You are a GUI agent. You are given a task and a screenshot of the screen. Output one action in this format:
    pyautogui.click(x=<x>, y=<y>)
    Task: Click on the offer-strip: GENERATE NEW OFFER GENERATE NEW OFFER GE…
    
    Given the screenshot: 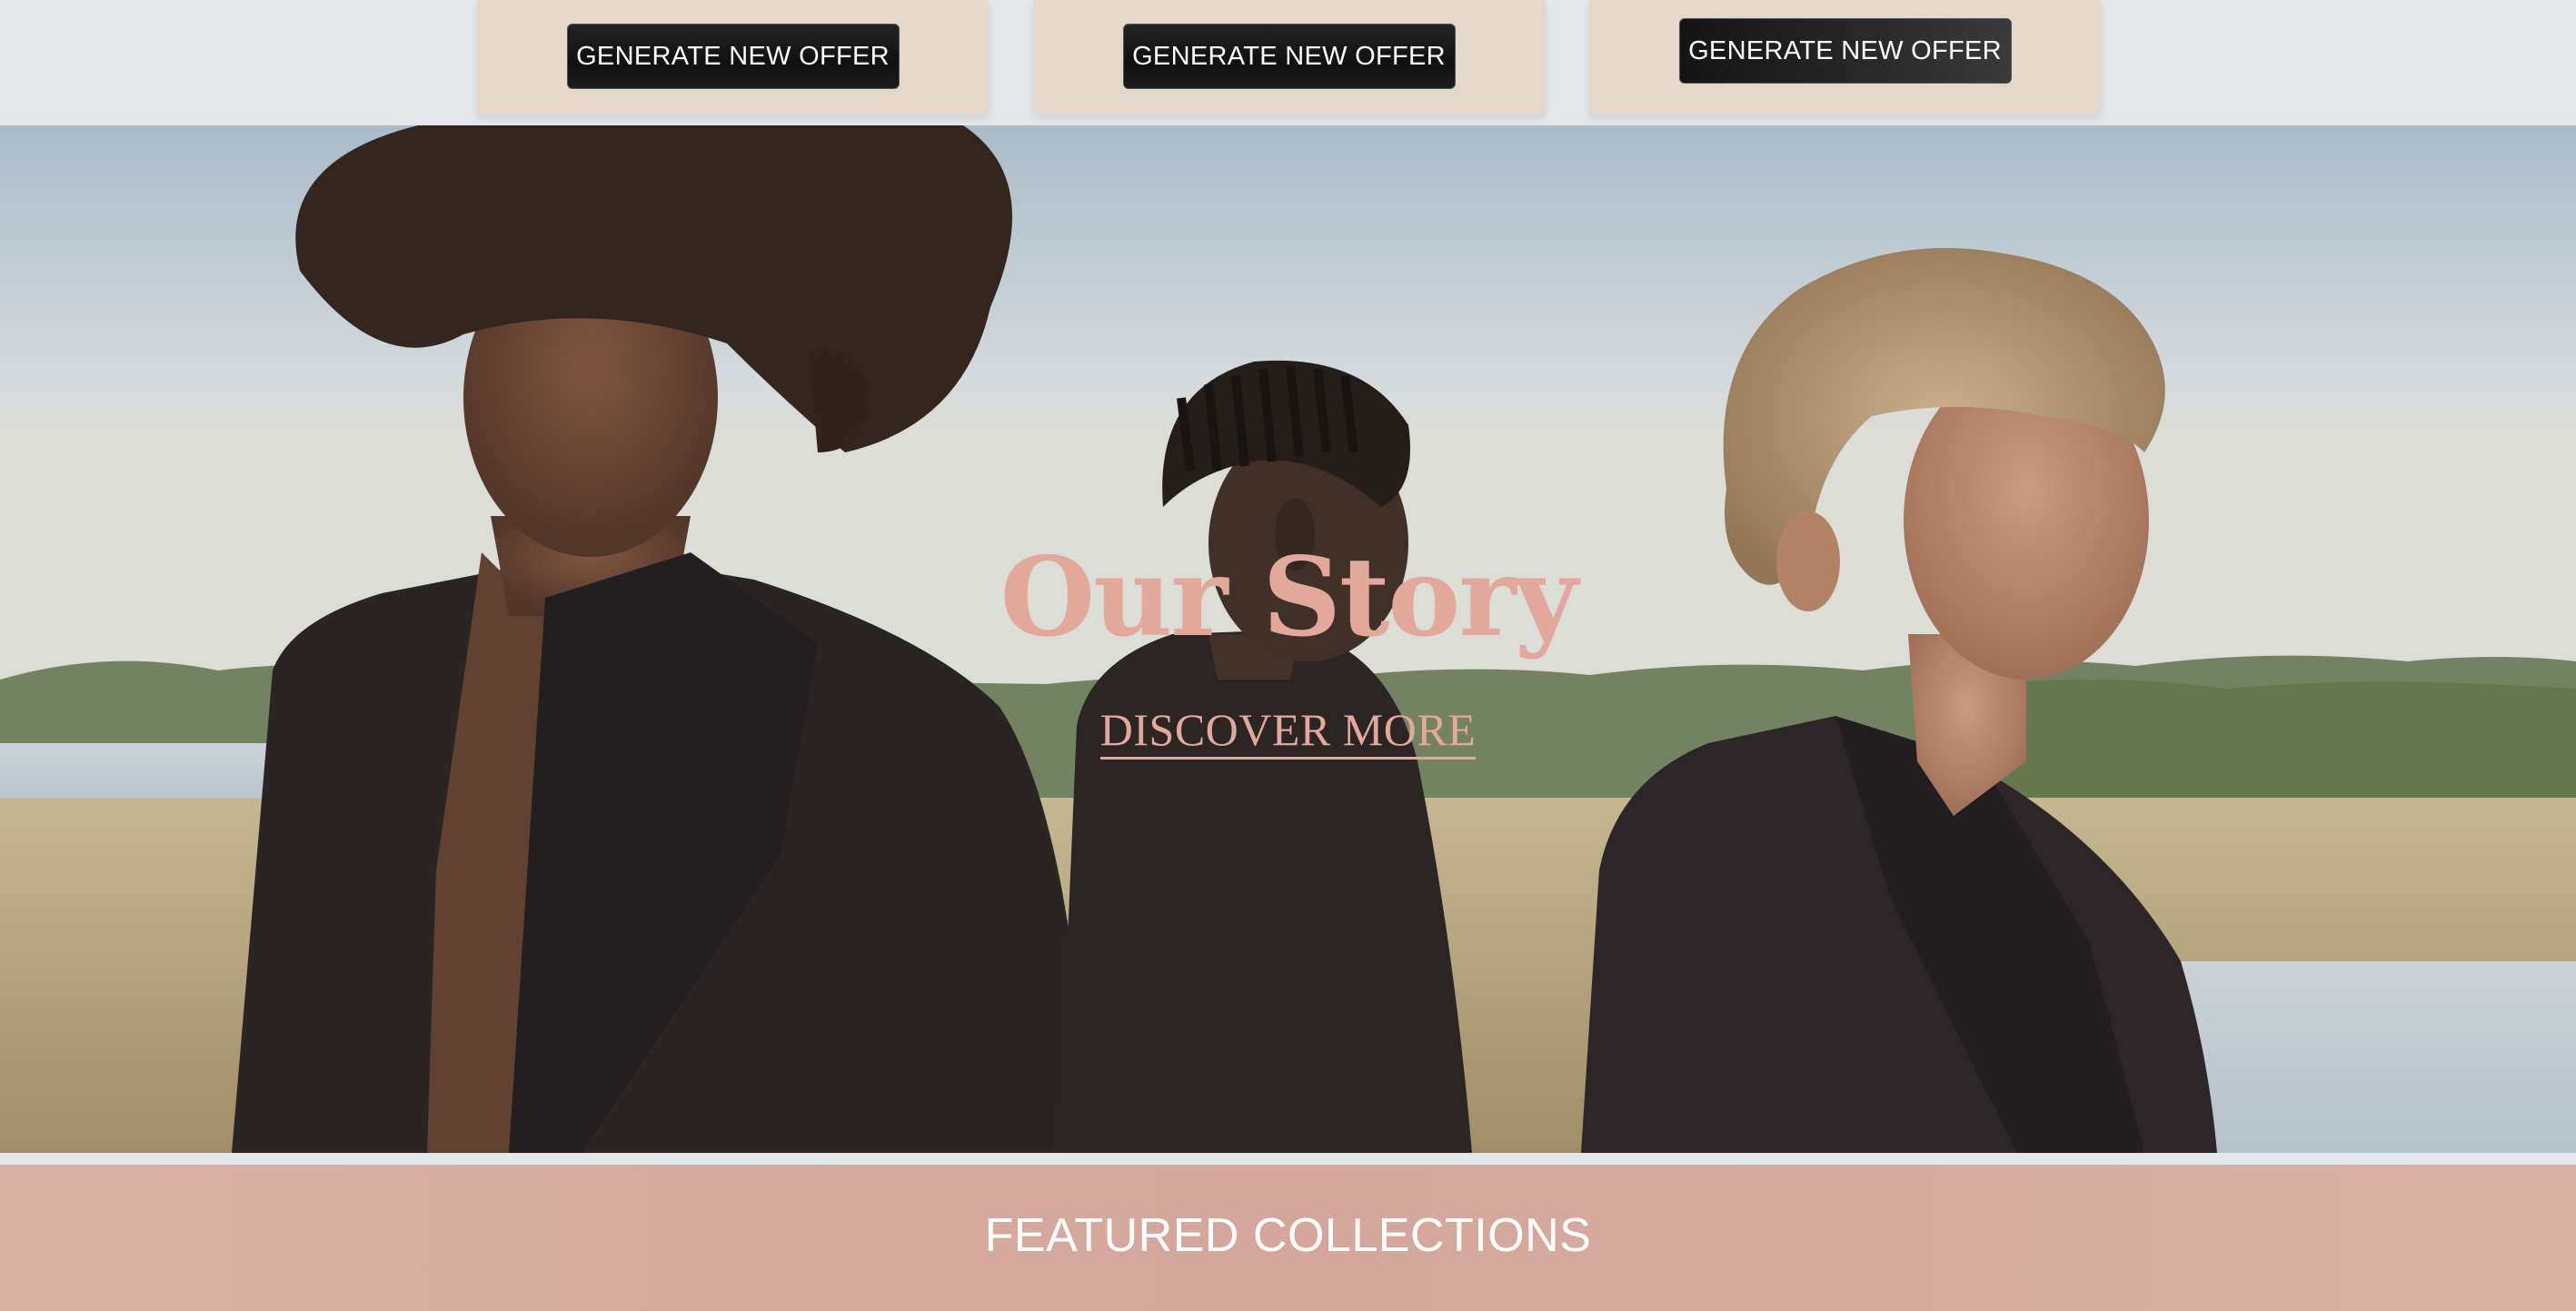 What is the action you would take?
    pyautogui.click(x=1288, y=62)
    